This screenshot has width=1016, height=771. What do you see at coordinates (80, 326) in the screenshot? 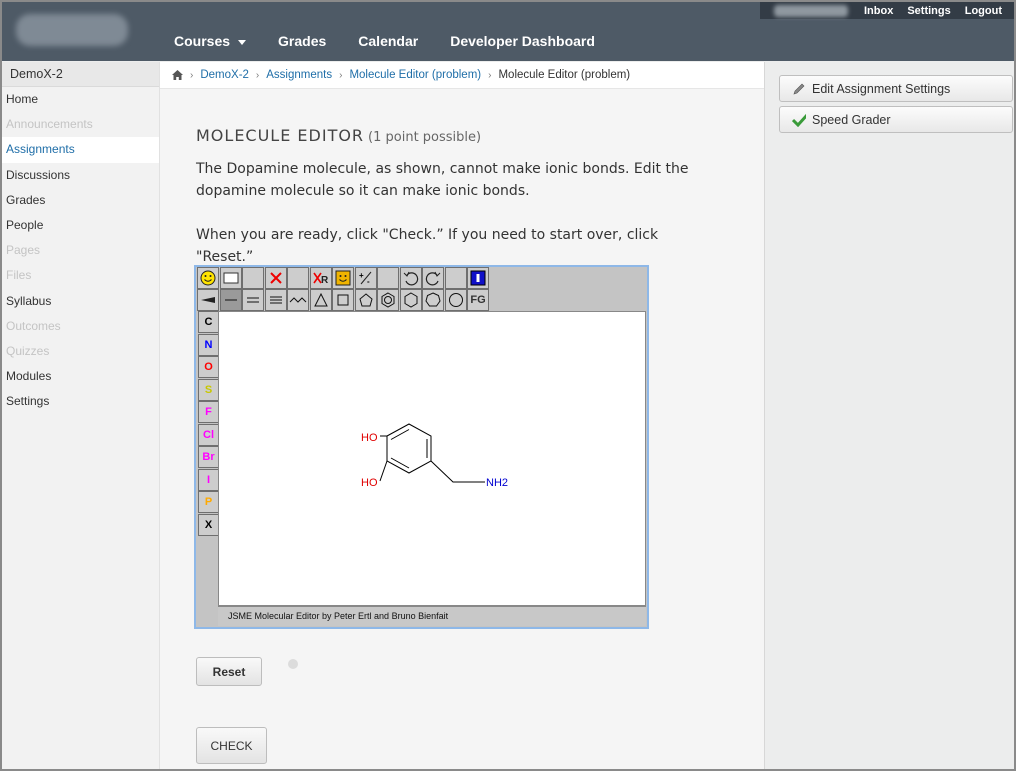
I see `sidebar-item-outcomes: Outcomes` at bounding box center [80, 326].